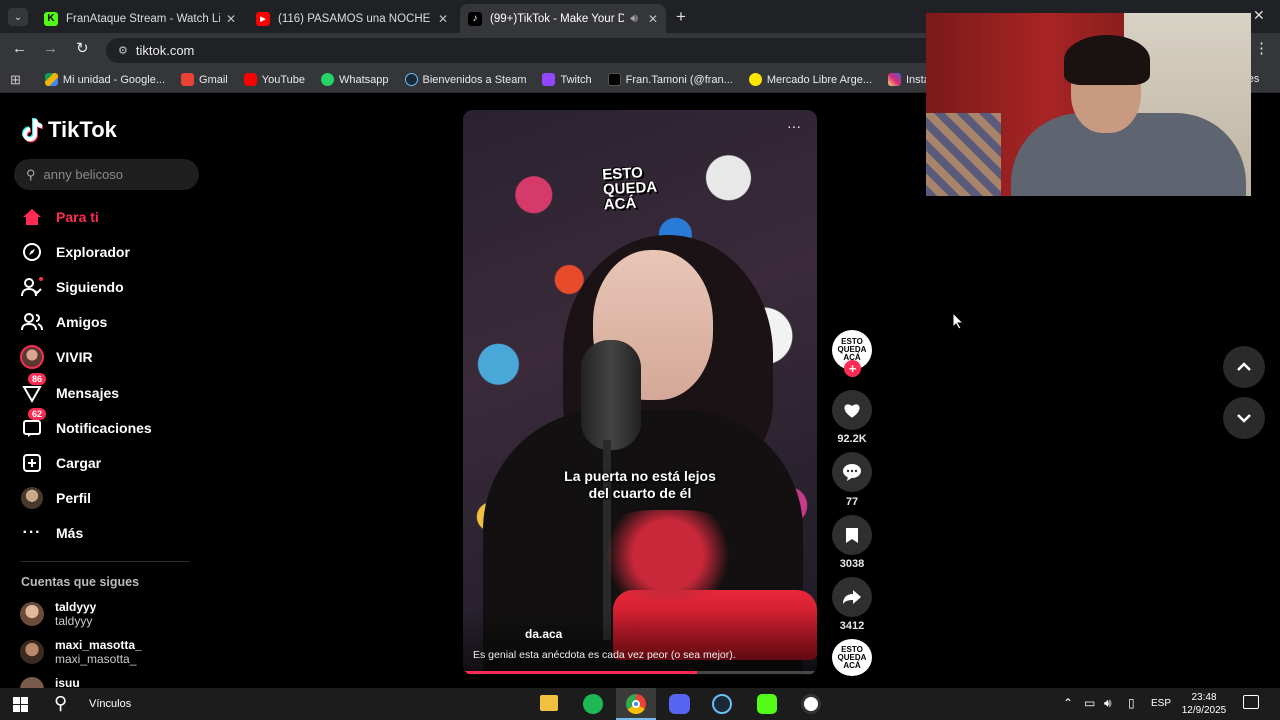 This screenshot has height=720, width=1280. I want to click on home-icon, so click(32, 217).